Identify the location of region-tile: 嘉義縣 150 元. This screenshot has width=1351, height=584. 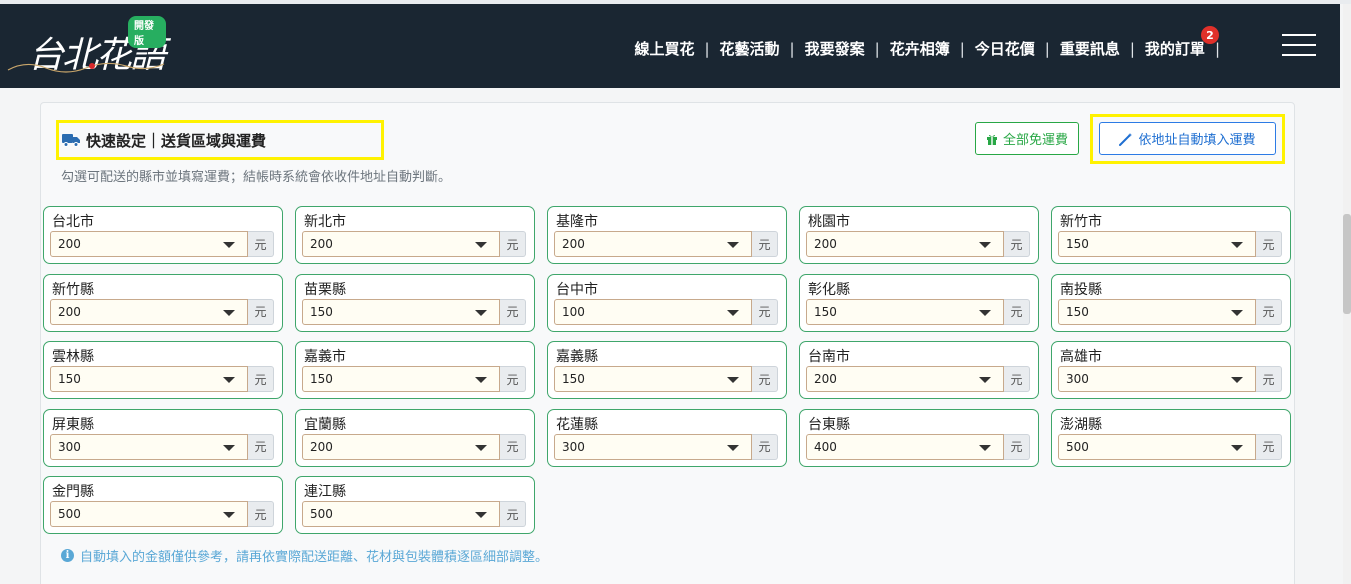
(667, 370).